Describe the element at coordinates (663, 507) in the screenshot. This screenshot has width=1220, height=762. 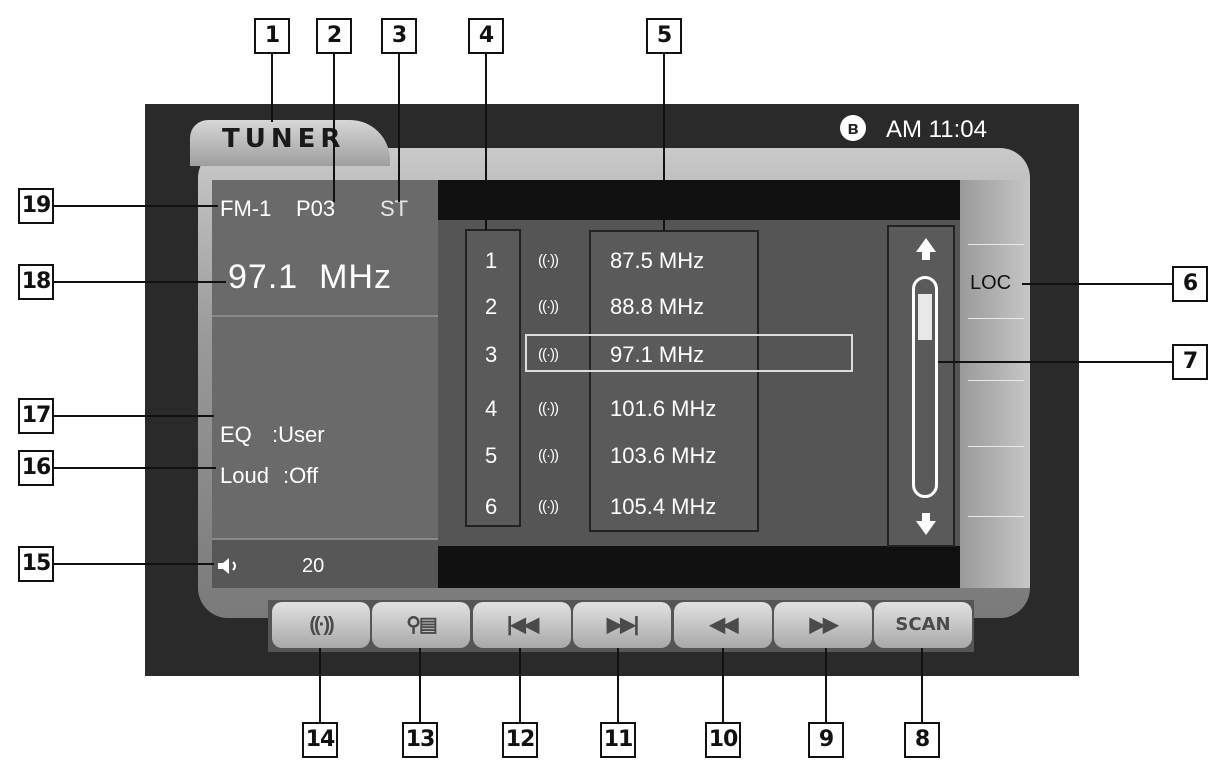
I see `preset-item-6: 105.4 MHz` at that location.